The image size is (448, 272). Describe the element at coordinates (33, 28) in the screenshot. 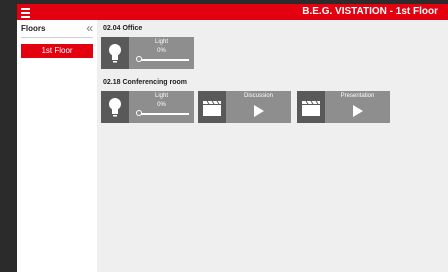

I see `sidebar-title: Floors` at that location.